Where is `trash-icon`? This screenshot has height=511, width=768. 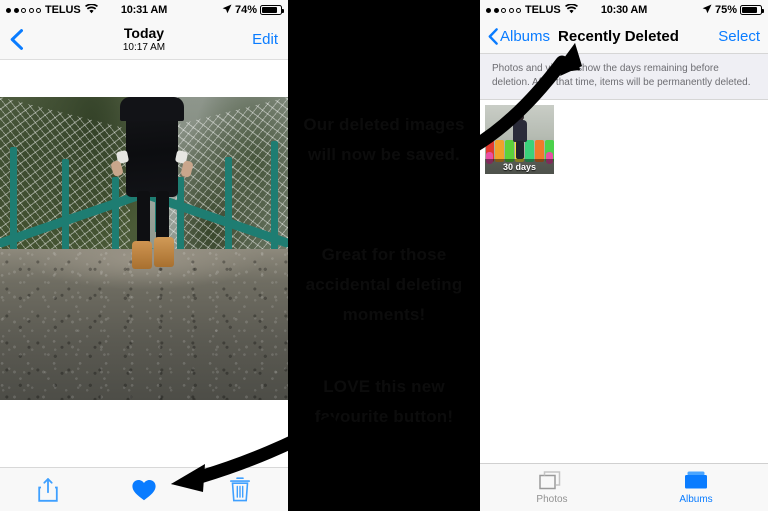 trash-icon is located at coordinates (240, 488).